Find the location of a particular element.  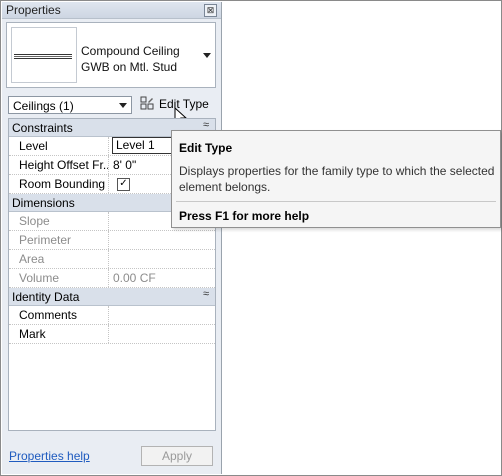

properties-help-link: Properties help is located at coordinates (49, 456).